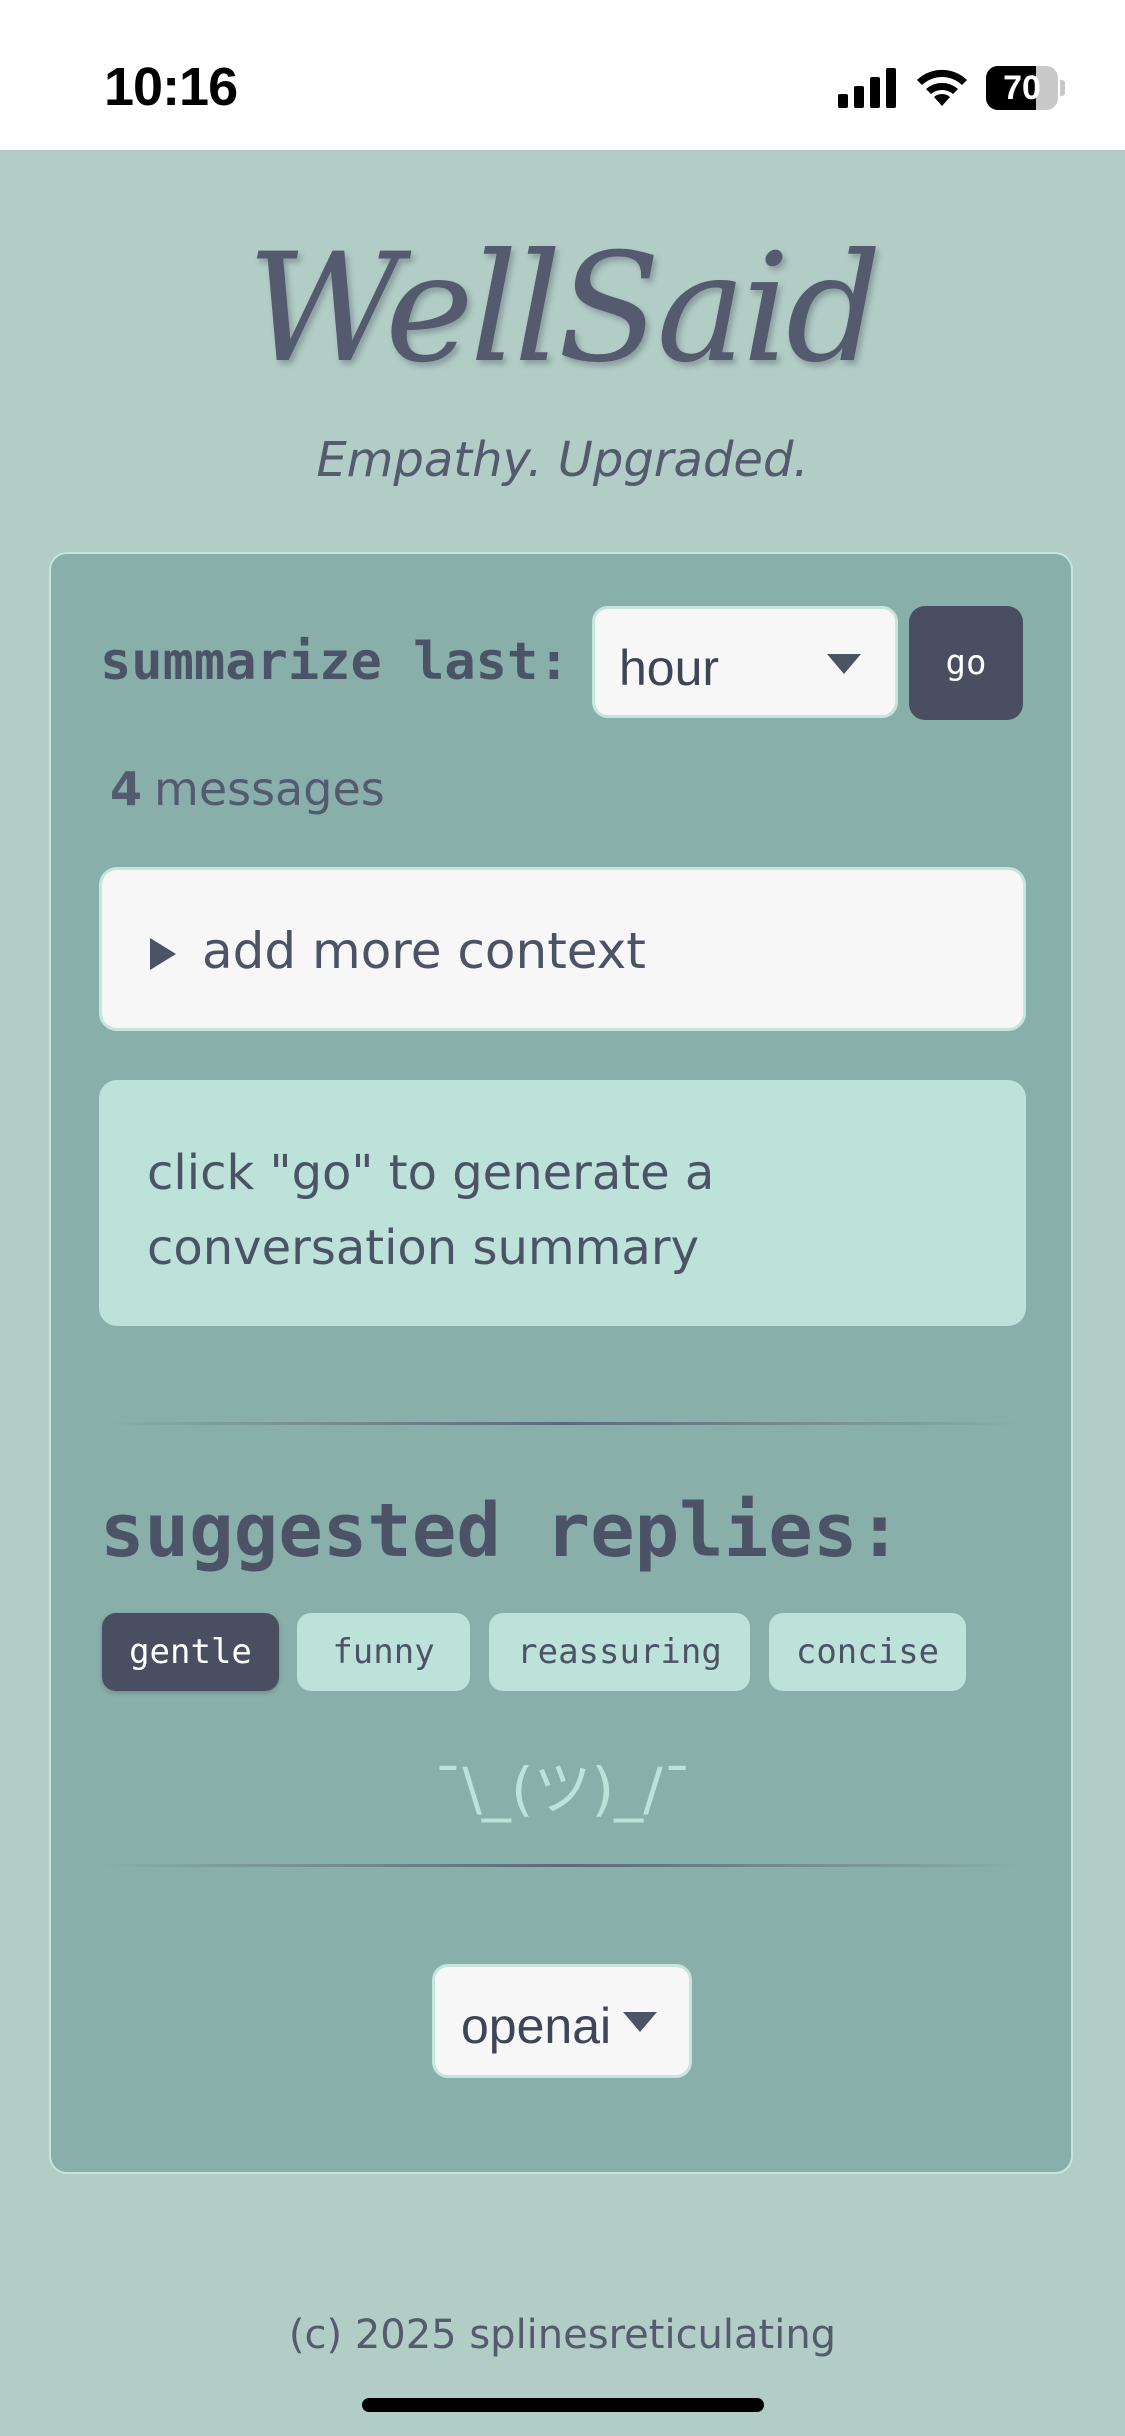 The width and height of the screenshot is (1125, 2436). I want to click on summarize-label: summarize last:, so click(335, 662).